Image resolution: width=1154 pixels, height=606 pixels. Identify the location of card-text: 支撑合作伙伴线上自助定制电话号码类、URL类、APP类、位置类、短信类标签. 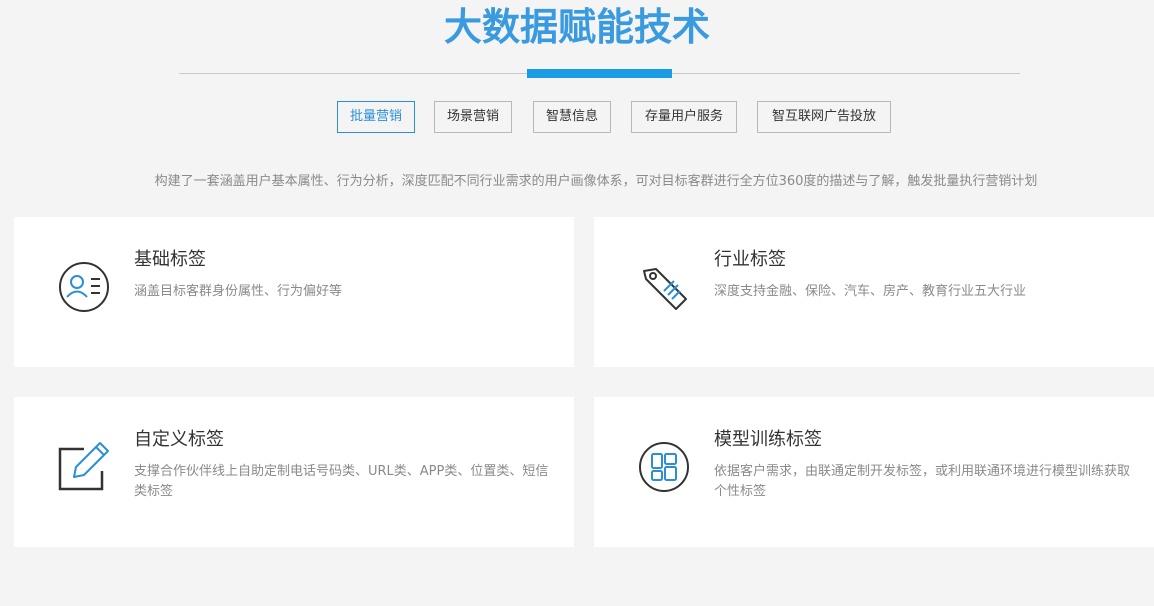
(341, 481).